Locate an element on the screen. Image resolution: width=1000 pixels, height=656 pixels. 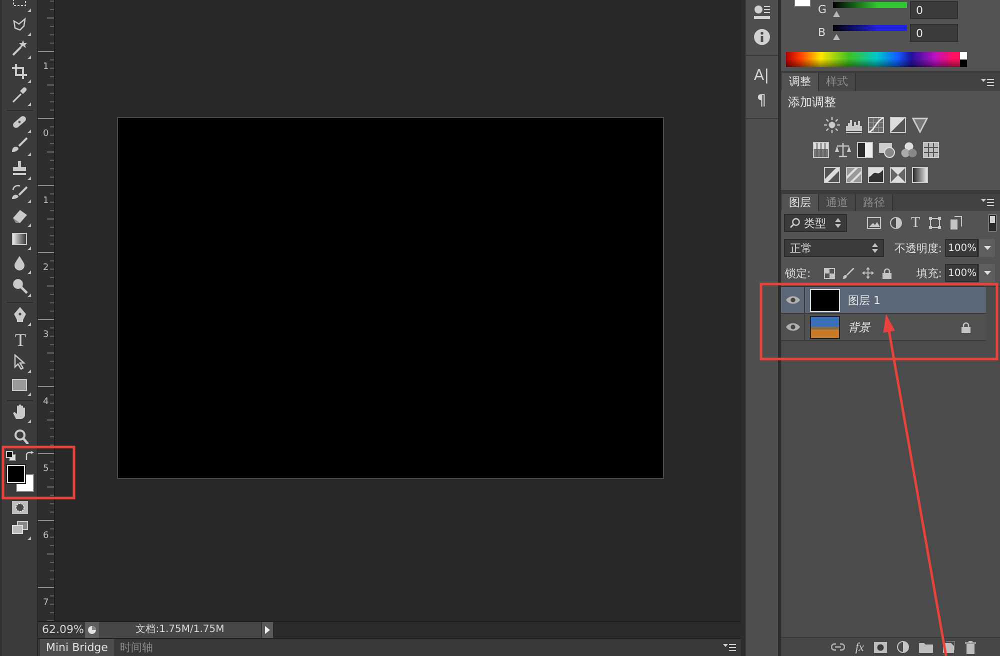
curve-graph-icon is located at coordinates (876, 125).